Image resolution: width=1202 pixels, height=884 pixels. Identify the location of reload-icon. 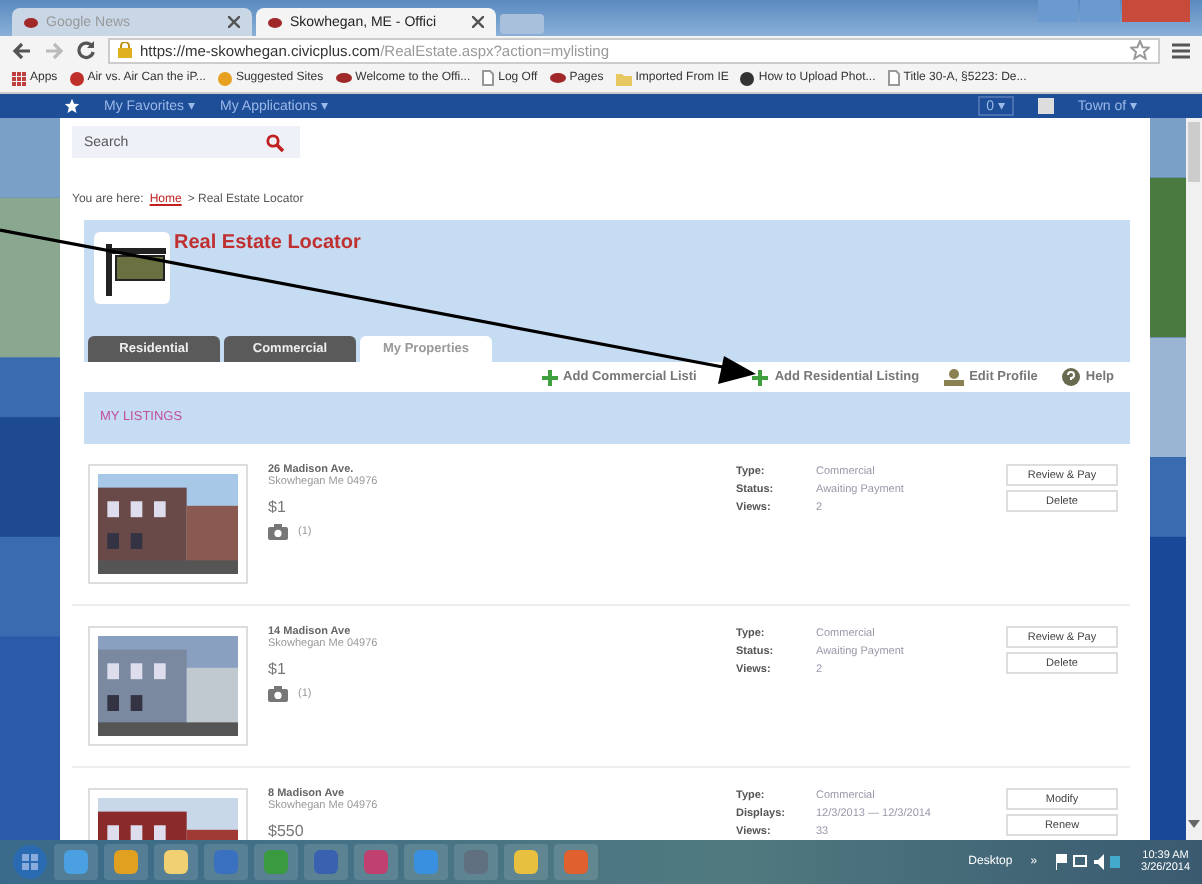
(86, 50).